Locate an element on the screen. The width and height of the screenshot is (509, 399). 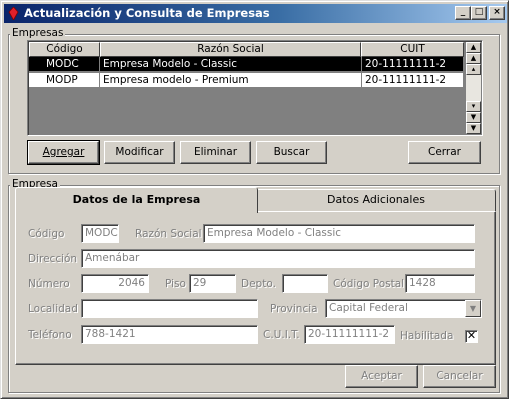
telefono-label: Teléfono is located at coordinates (50, 335).